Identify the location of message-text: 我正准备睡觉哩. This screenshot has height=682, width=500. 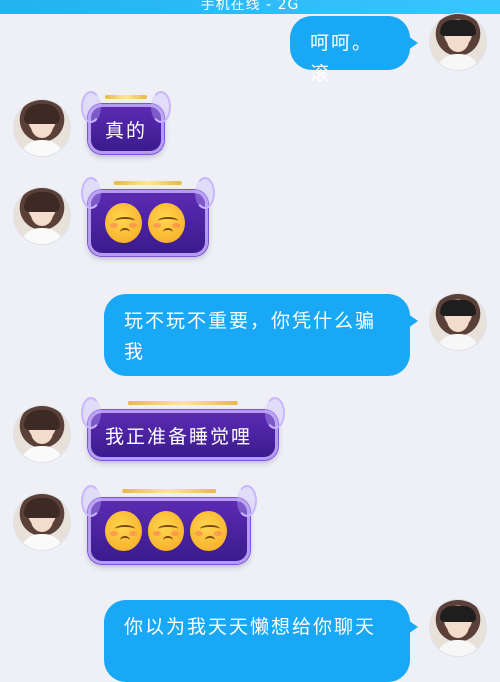
(179, 436).